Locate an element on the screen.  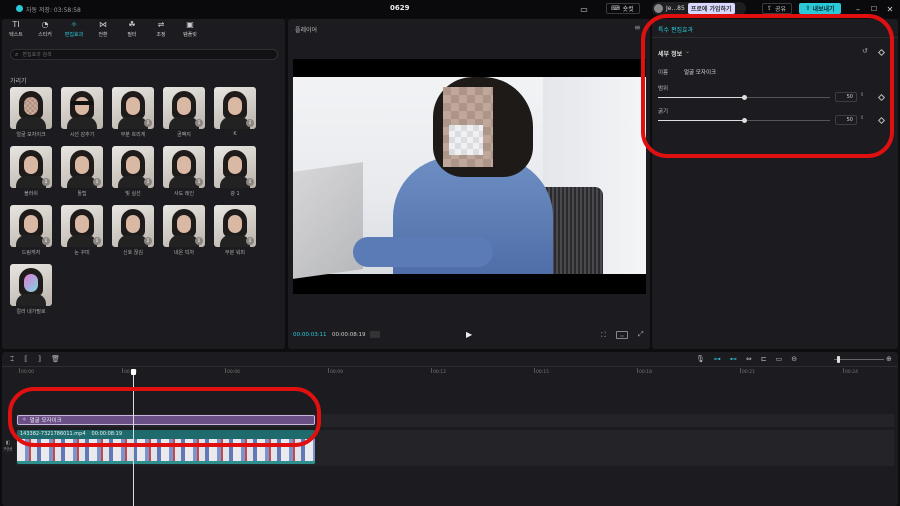
trim-right-icon: ⟧ is located at coordinates (39, 359).